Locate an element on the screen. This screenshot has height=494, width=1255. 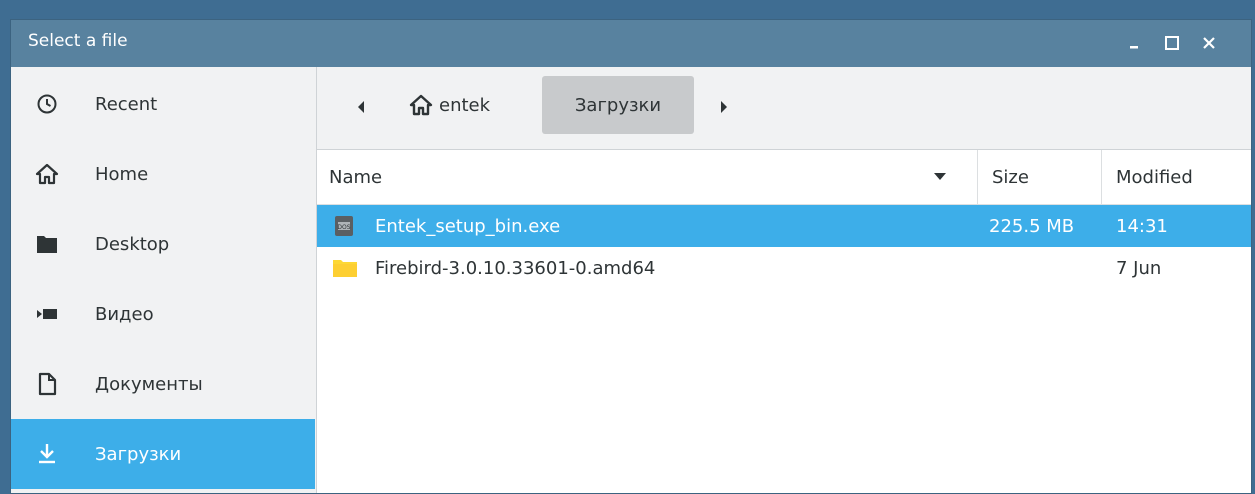
triangle-right-icon is located at coordinates (724, 107).